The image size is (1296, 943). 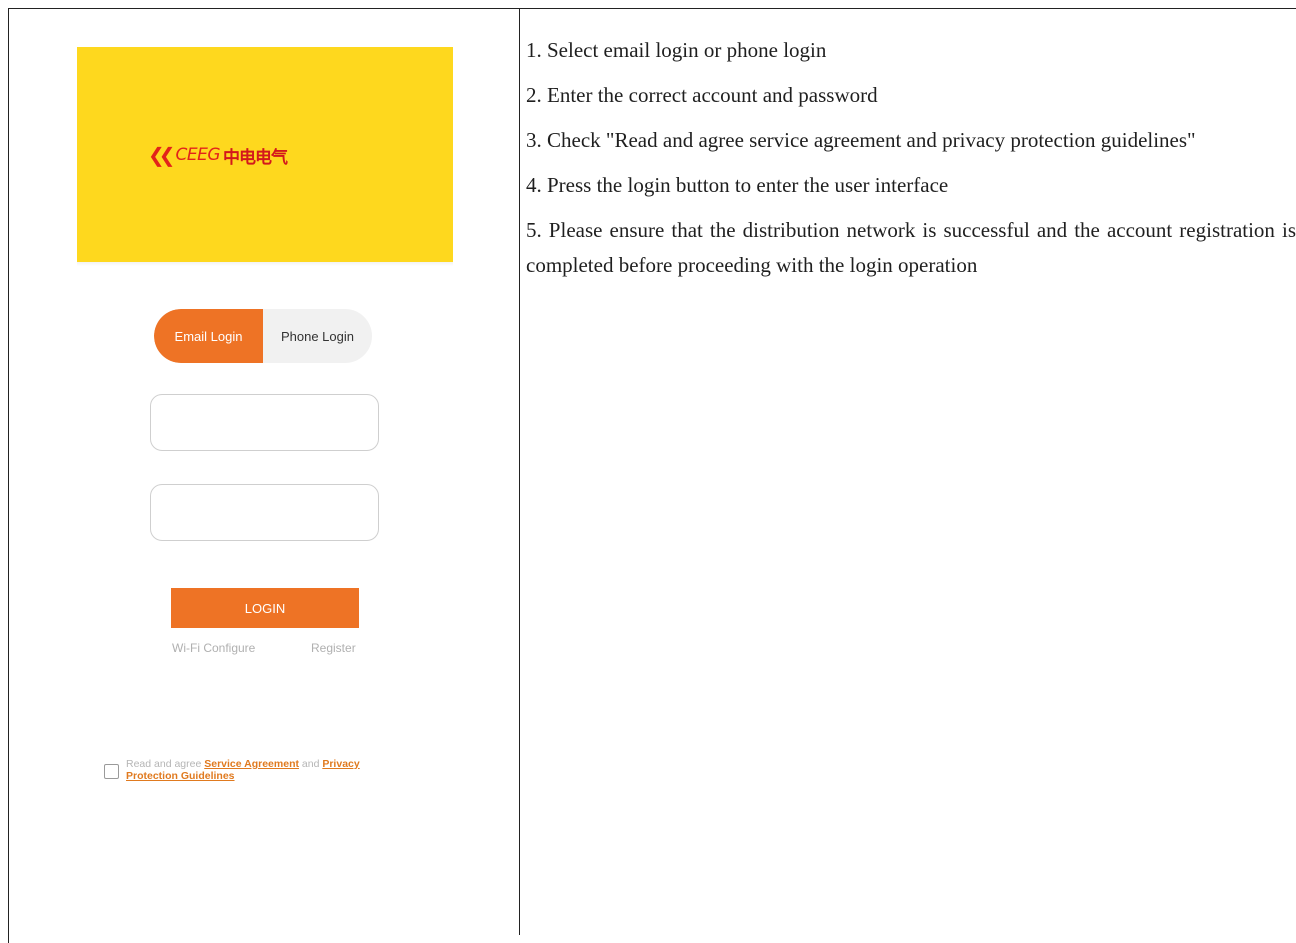 I want to click on table-column-divider, so click(x=519, y=471).